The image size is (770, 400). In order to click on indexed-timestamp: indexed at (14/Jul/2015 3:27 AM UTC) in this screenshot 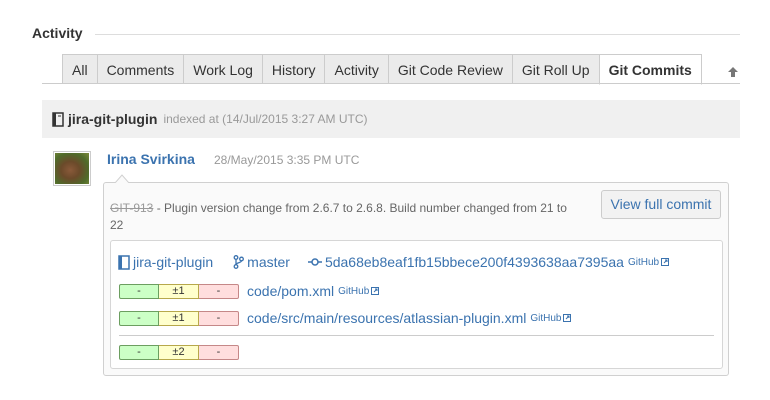, I will do `click(265, 119)`.